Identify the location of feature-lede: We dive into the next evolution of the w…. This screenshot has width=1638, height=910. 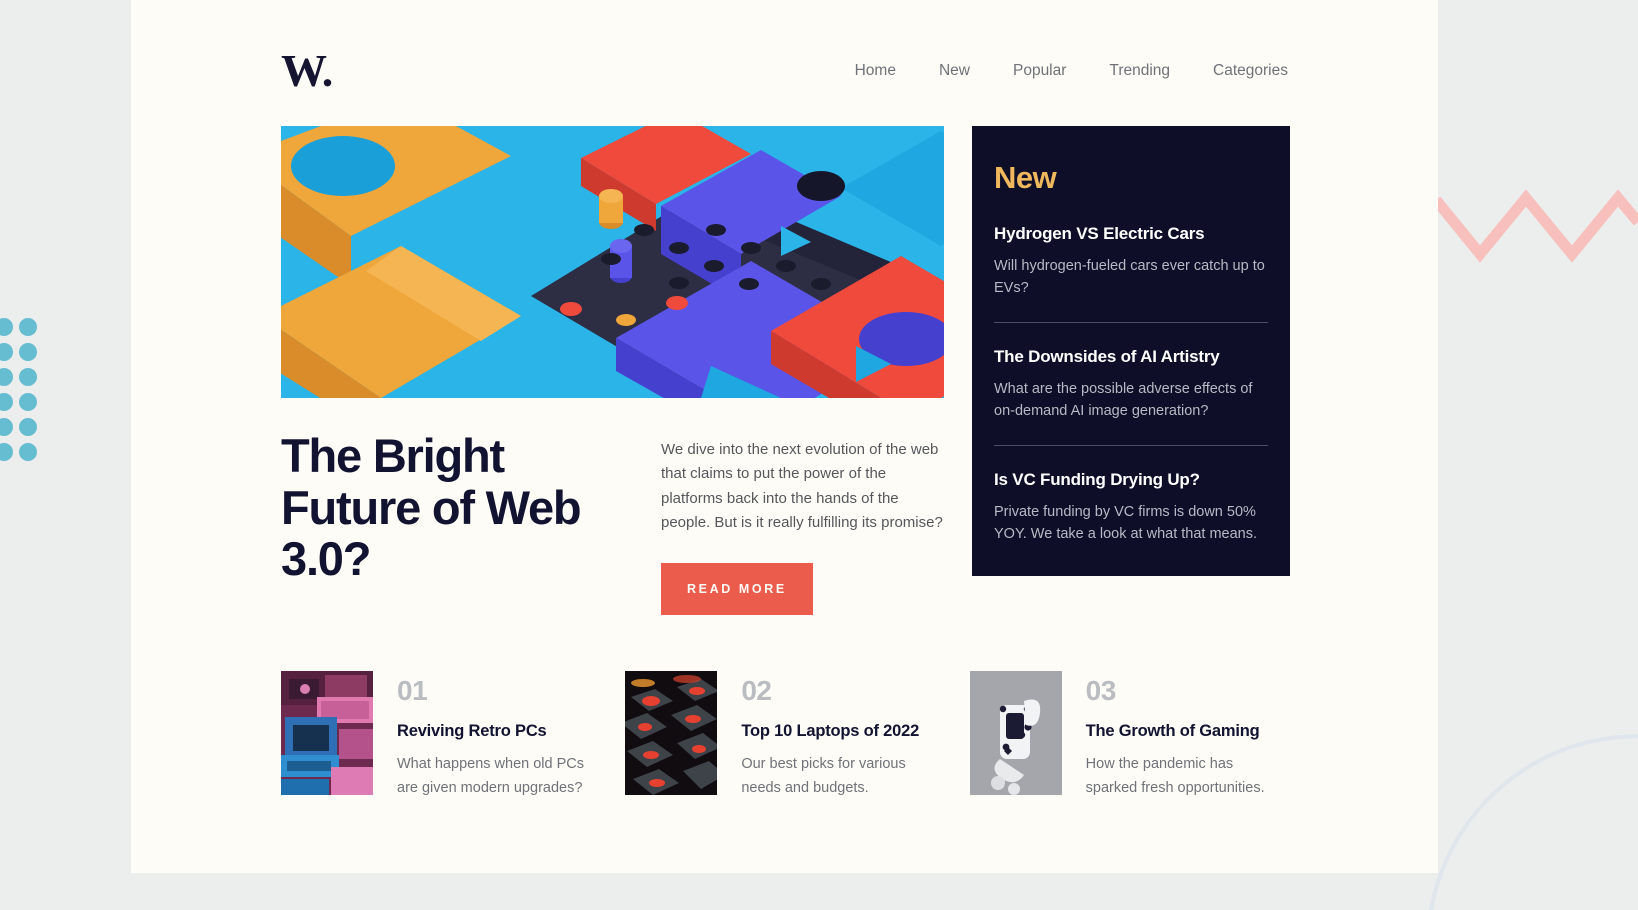
(802, 486).